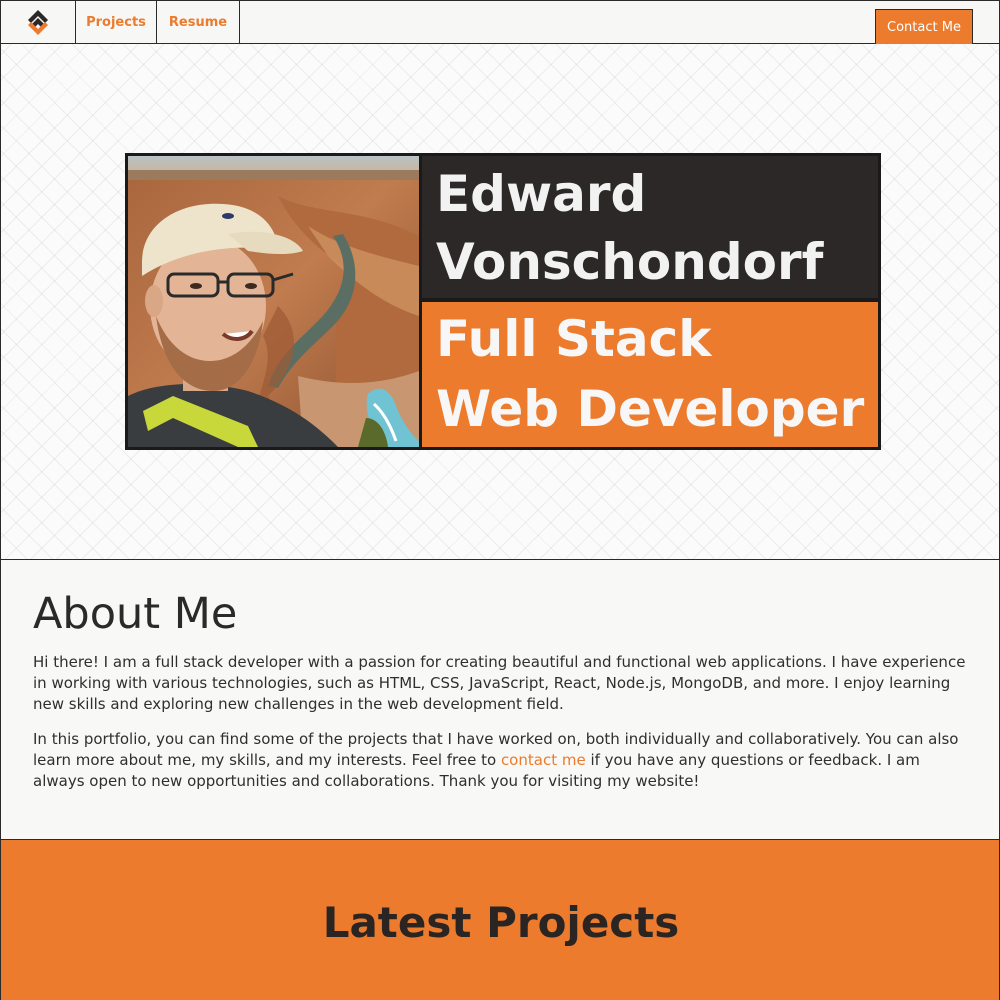  Describe the element at coordinates (650, 409) in the screenshot. I see `role-line-2: Web Developer` at that location.